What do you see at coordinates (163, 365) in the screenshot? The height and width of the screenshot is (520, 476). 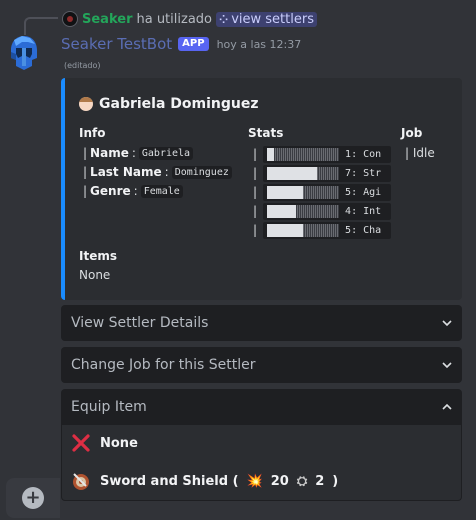 I see `select-label: Change Job for this Settler` at bounding box center [163, 365].